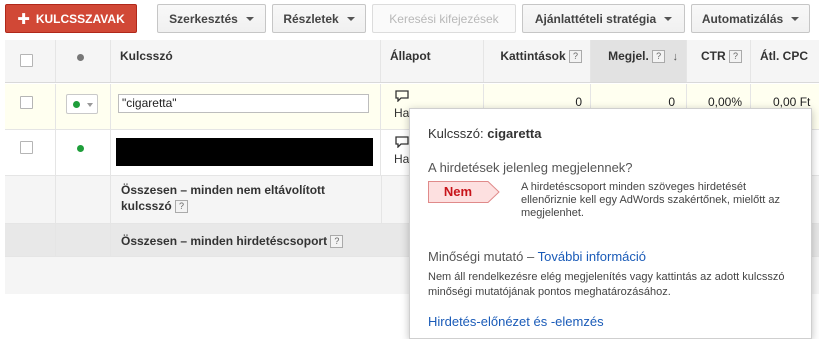 Image resolution: width=819 pixels, height=339 pixels. I want to click on answer-text: Nem, so click(458, 191).